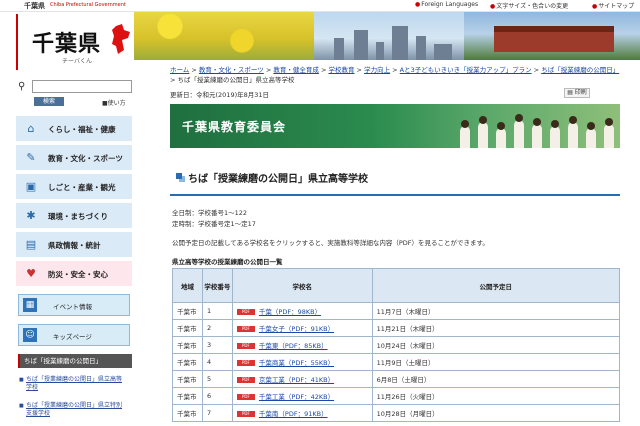 The width and height of the screenshot is (640, 426). I want to click on table-row: 千葉市 2 PDF 千葉女子（PDF：91KB） 11月21日（木曜日）, so click(396, 328).